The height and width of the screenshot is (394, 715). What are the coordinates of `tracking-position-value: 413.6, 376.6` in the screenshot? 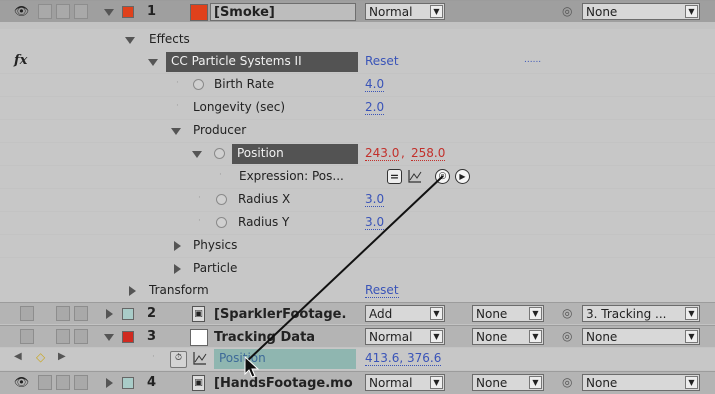 It's located at (403, 358).